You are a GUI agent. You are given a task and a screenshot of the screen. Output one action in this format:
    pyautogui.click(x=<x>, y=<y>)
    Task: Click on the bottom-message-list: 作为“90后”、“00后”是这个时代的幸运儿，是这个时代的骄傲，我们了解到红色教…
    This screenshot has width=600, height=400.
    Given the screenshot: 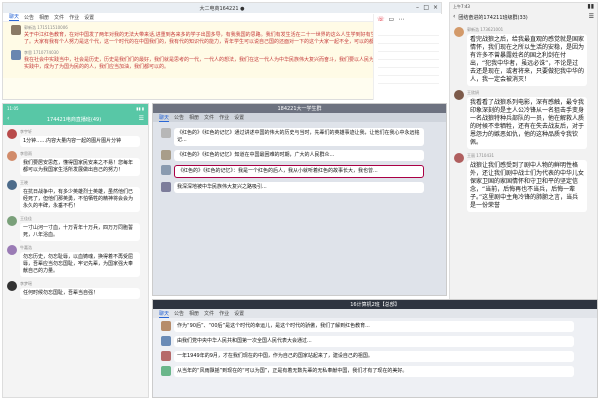 What is the action you would take?
    pyautogui.click(x=375, y=351)
    